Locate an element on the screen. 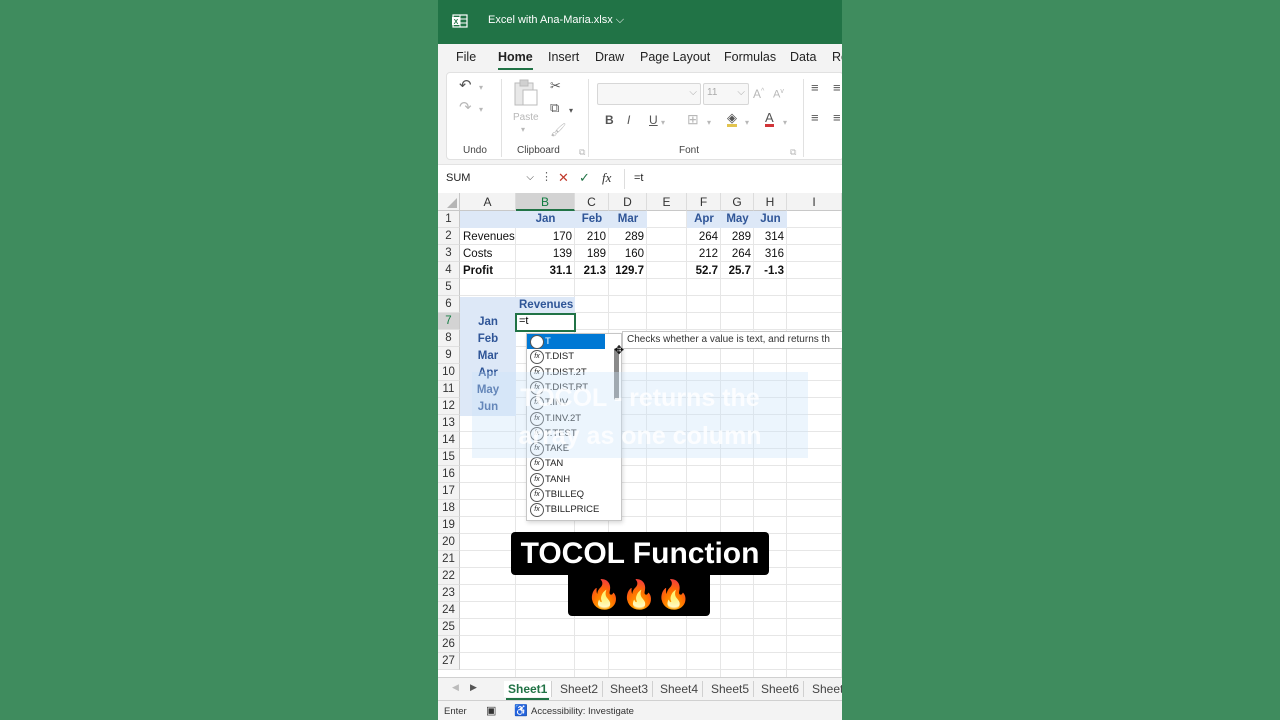 This screenshot has height=720, width=1280. row-header: 10 is located at coordinates (449, 372).